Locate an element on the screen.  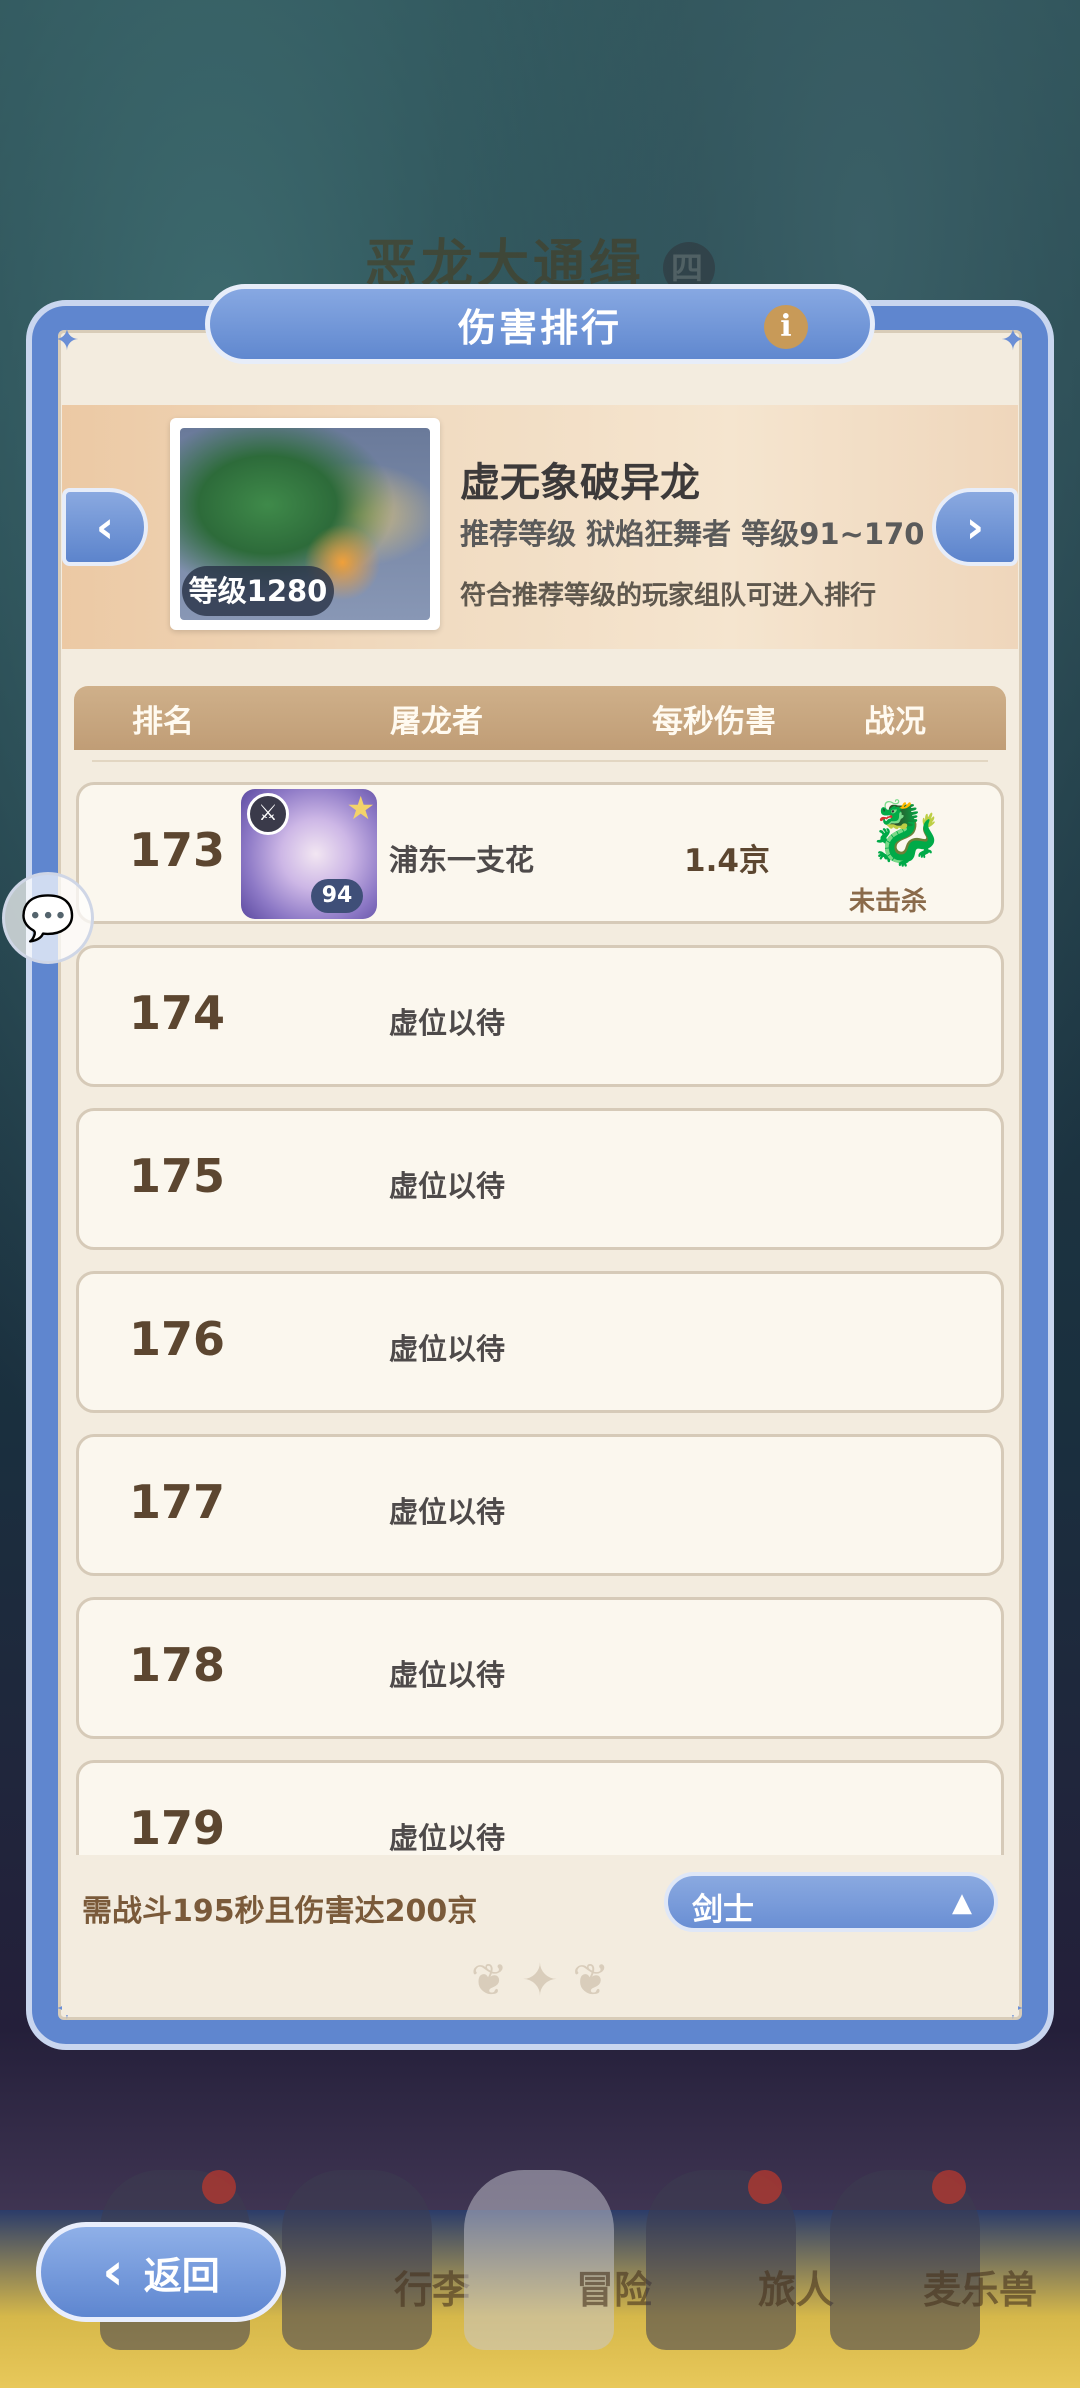
table-row: 179 虚位以待 is located at coordinates (540, 1807).